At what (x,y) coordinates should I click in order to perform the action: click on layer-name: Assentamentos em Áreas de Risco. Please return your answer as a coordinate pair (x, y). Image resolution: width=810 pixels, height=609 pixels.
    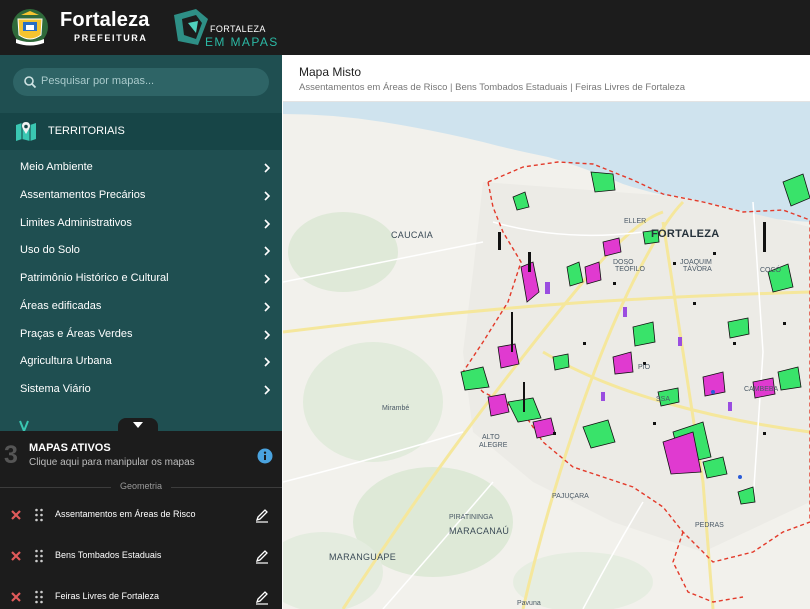
    Looking at the image, I should click on (125, 514).